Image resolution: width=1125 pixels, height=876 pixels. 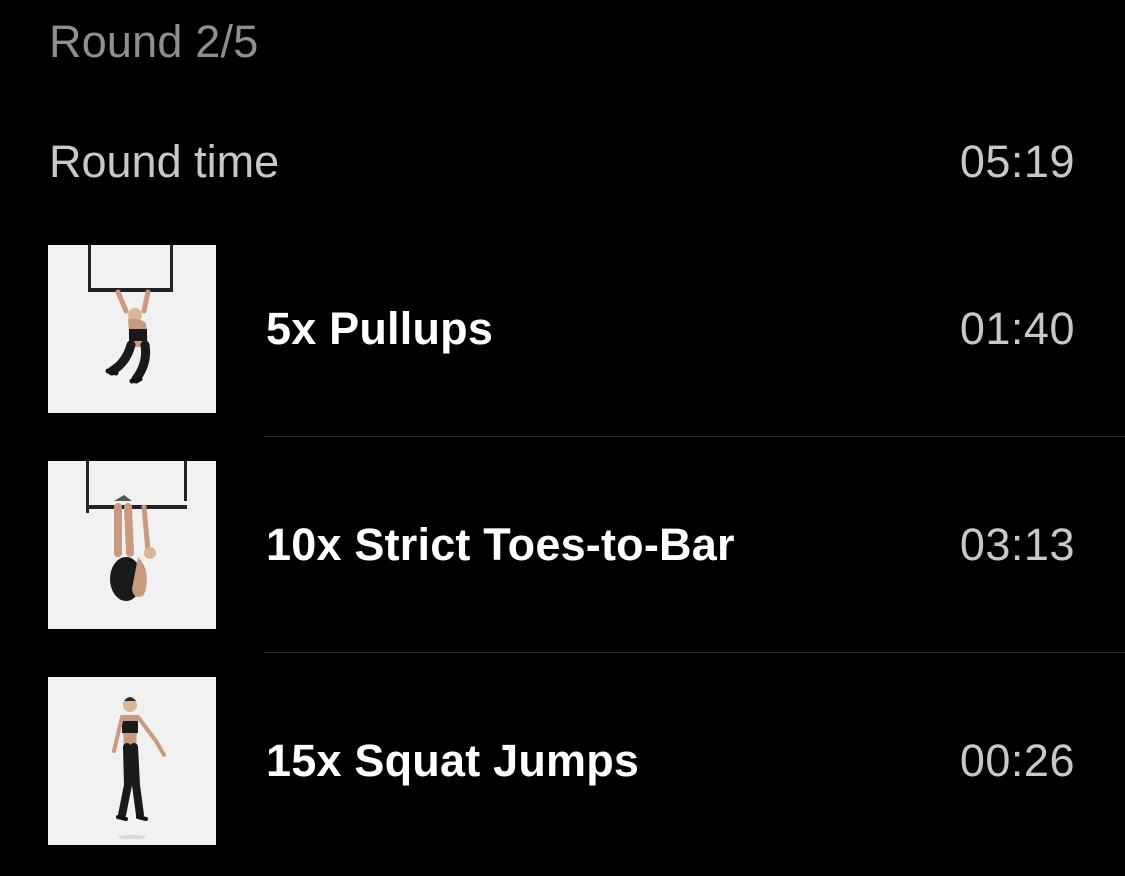 What do you see at coordinates (1017, 161) in the screenshot?
I see `round-time-value: 05:19` at bounding box center [1017, 161].